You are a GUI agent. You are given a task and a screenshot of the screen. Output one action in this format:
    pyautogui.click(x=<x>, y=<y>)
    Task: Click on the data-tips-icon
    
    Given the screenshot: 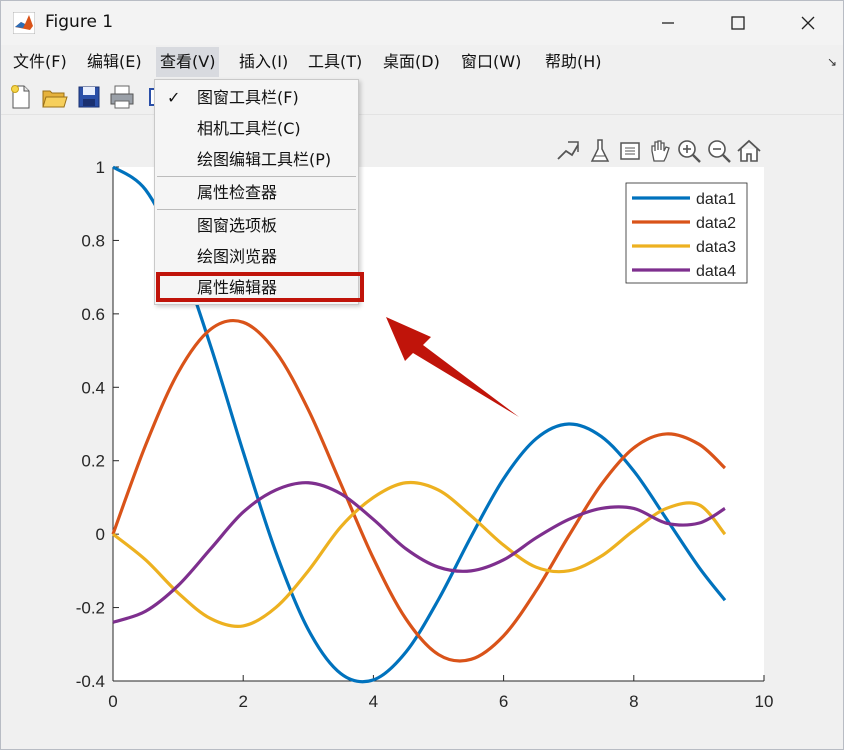 What is the action you would take?
    pyautogui.click(x=600, y=151)
    